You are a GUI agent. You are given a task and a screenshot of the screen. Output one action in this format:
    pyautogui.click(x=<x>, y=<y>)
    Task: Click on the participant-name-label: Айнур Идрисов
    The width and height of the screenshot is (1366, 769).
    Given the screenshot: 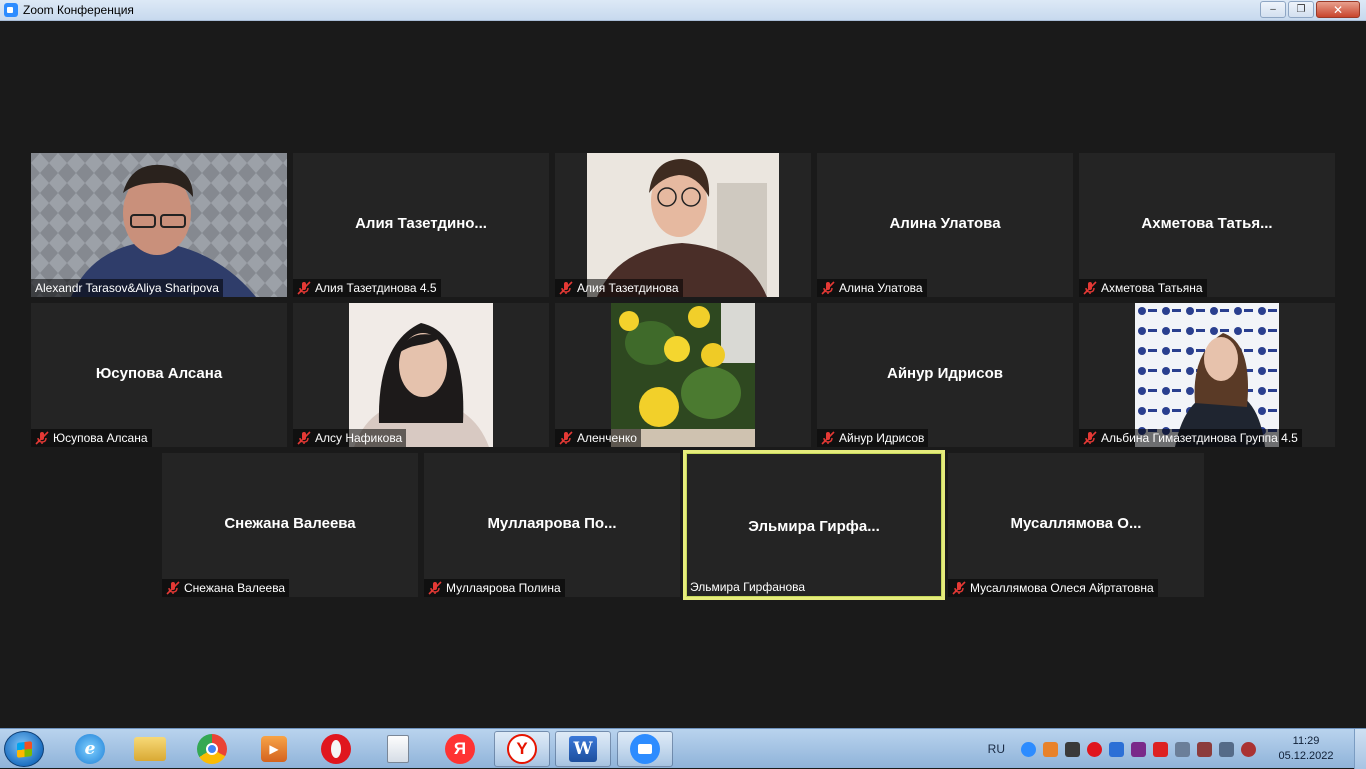 What is the action you would take?
    pyautogui.click(x=873, y=438)
    